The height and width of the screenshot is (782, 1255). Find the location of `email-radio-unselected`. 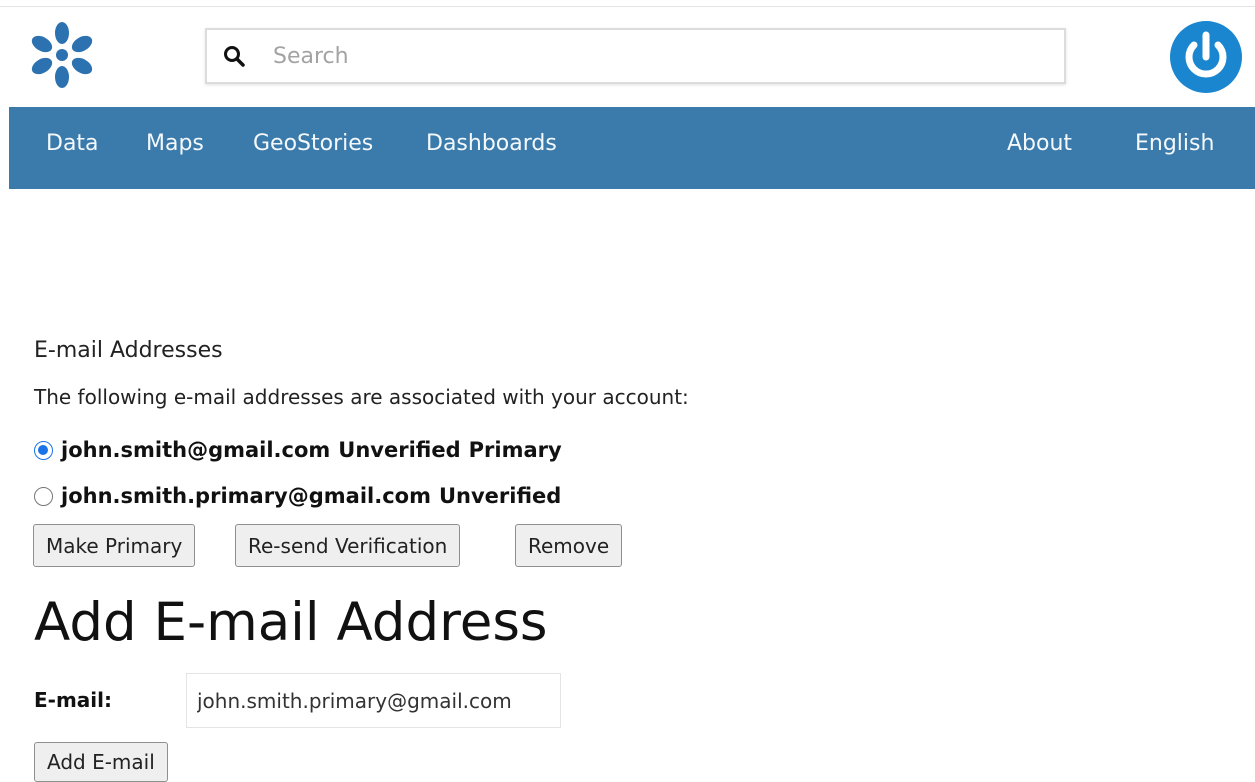

email-radio-unselected is located at coordinates (43, 496).